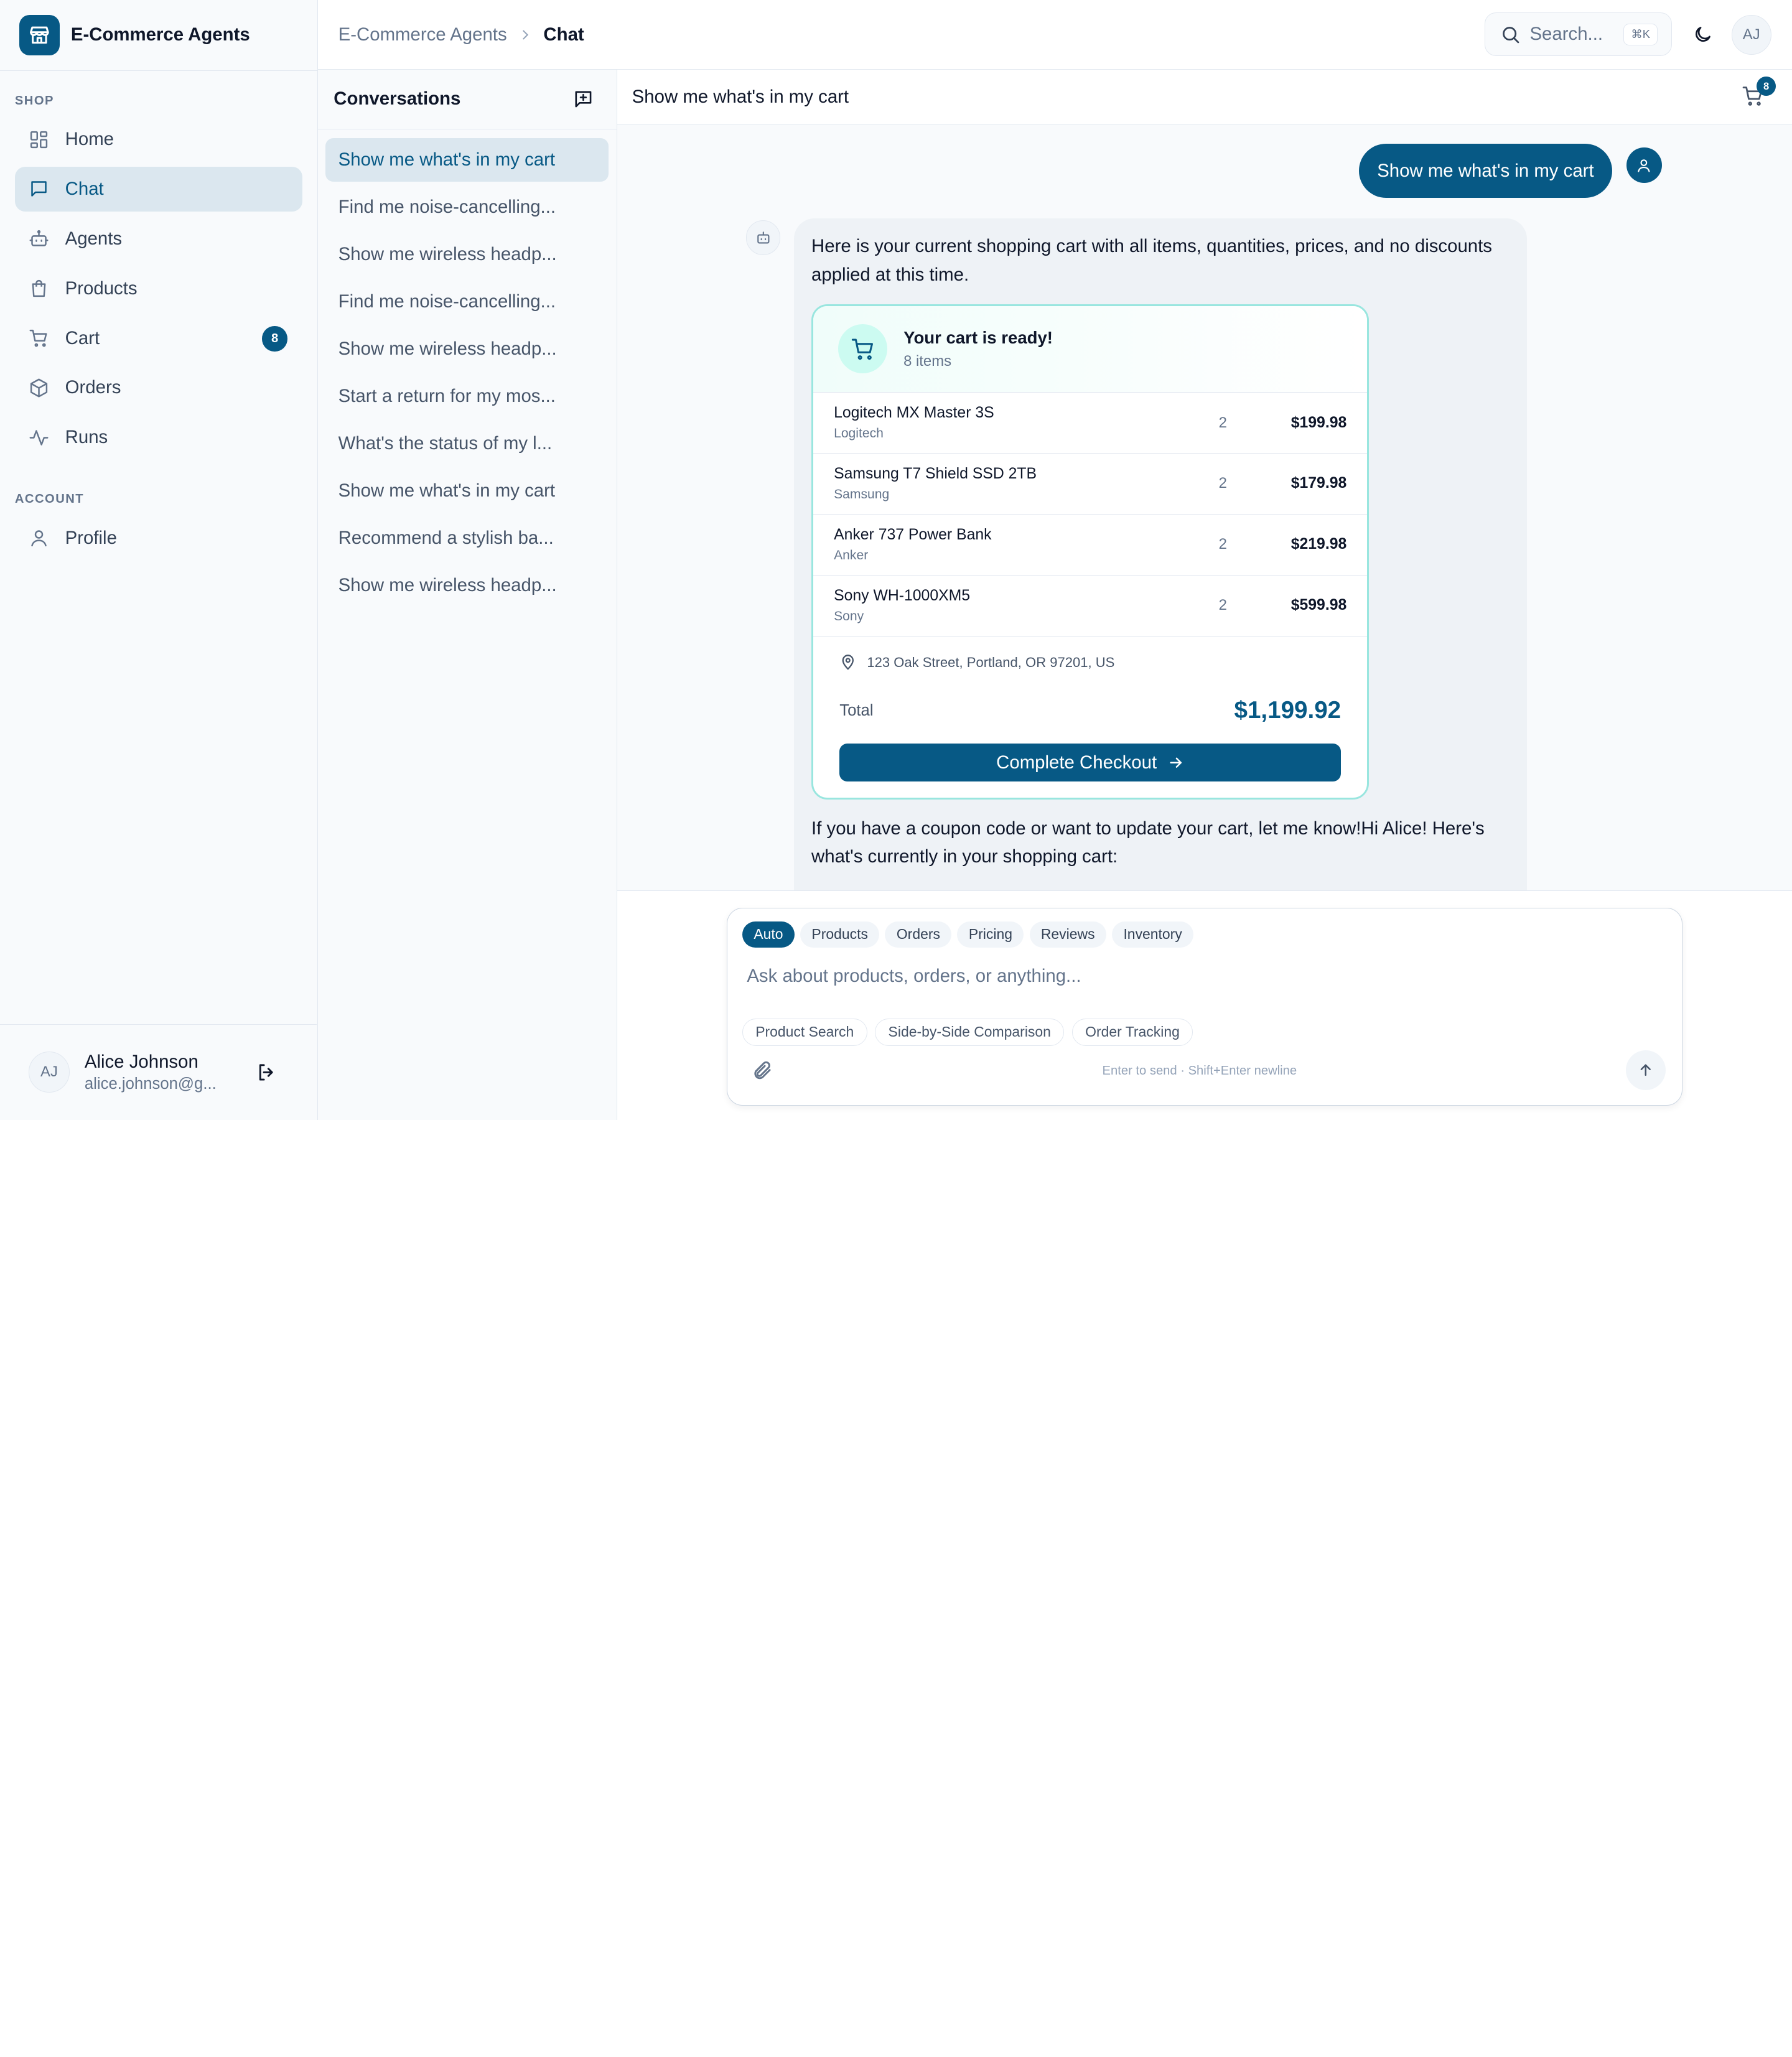 The height and width of the screenshot is (2057, 1792). I want to click on new-chat-icon, so click(584, 99).